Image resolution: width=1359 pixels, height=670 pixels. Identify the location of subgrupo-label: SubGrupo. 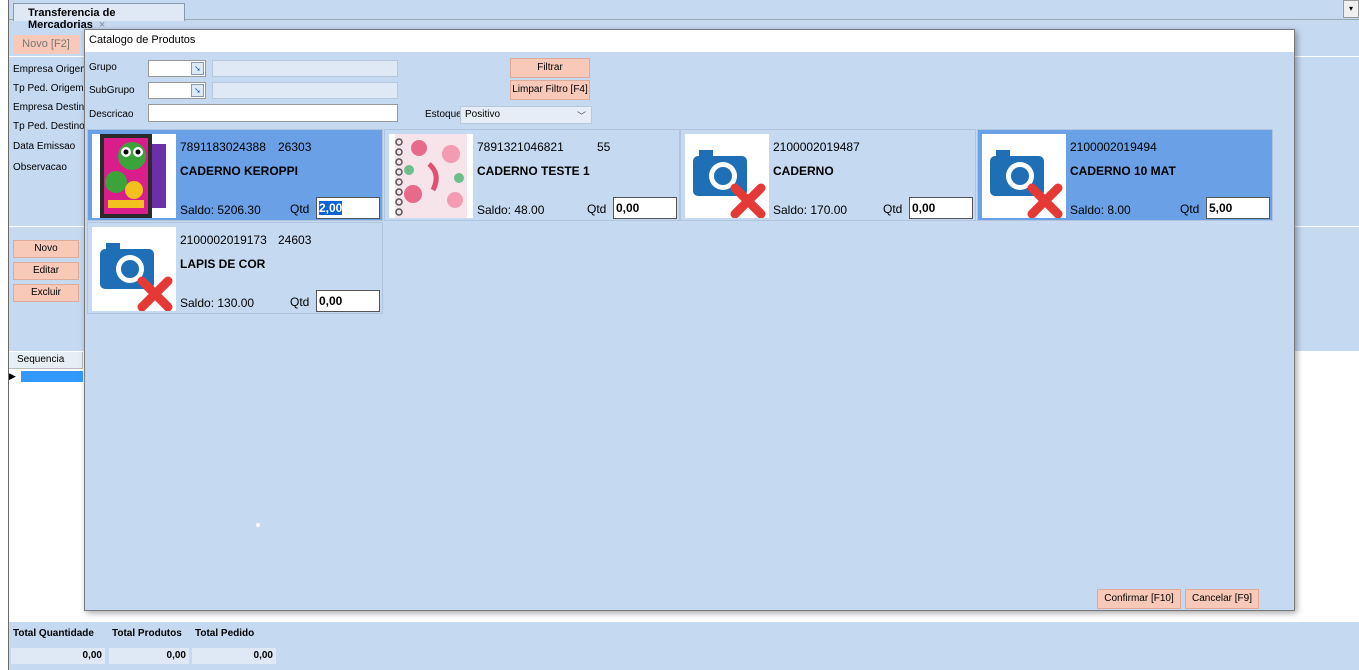
(112, 90).